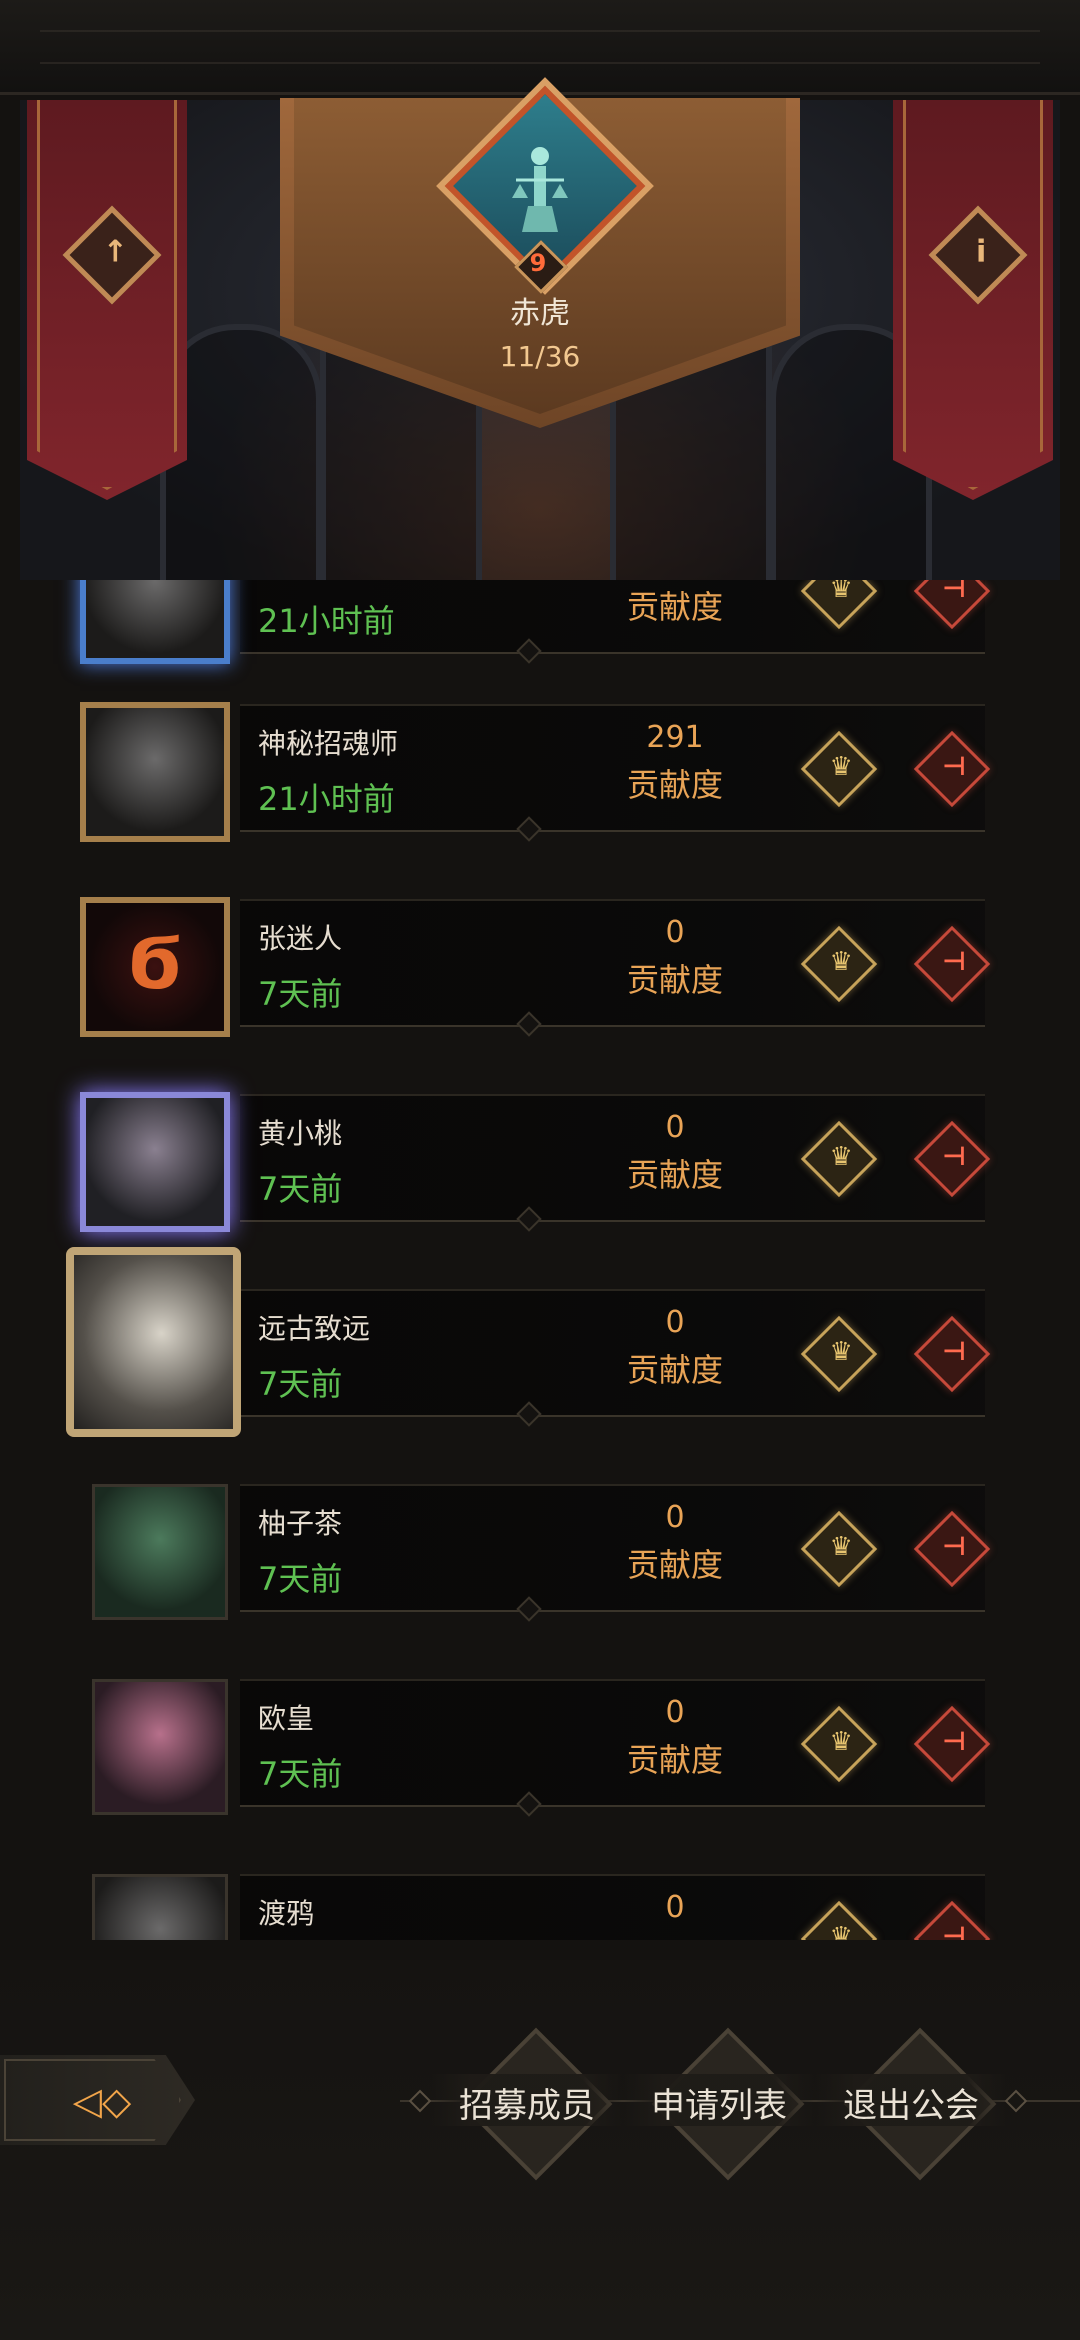 The image size is (1080, 2340). What do you see at coordinates (540, 313) in the screenshot?
I see `guild-name: 赤虎` at bounding box center [540, 313].